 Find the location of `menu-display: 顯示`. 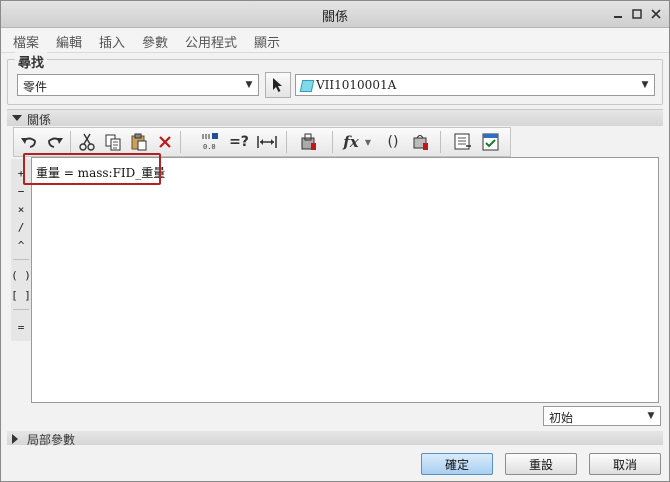

menu-display: 顯示 is located at coordinates (267, 41).